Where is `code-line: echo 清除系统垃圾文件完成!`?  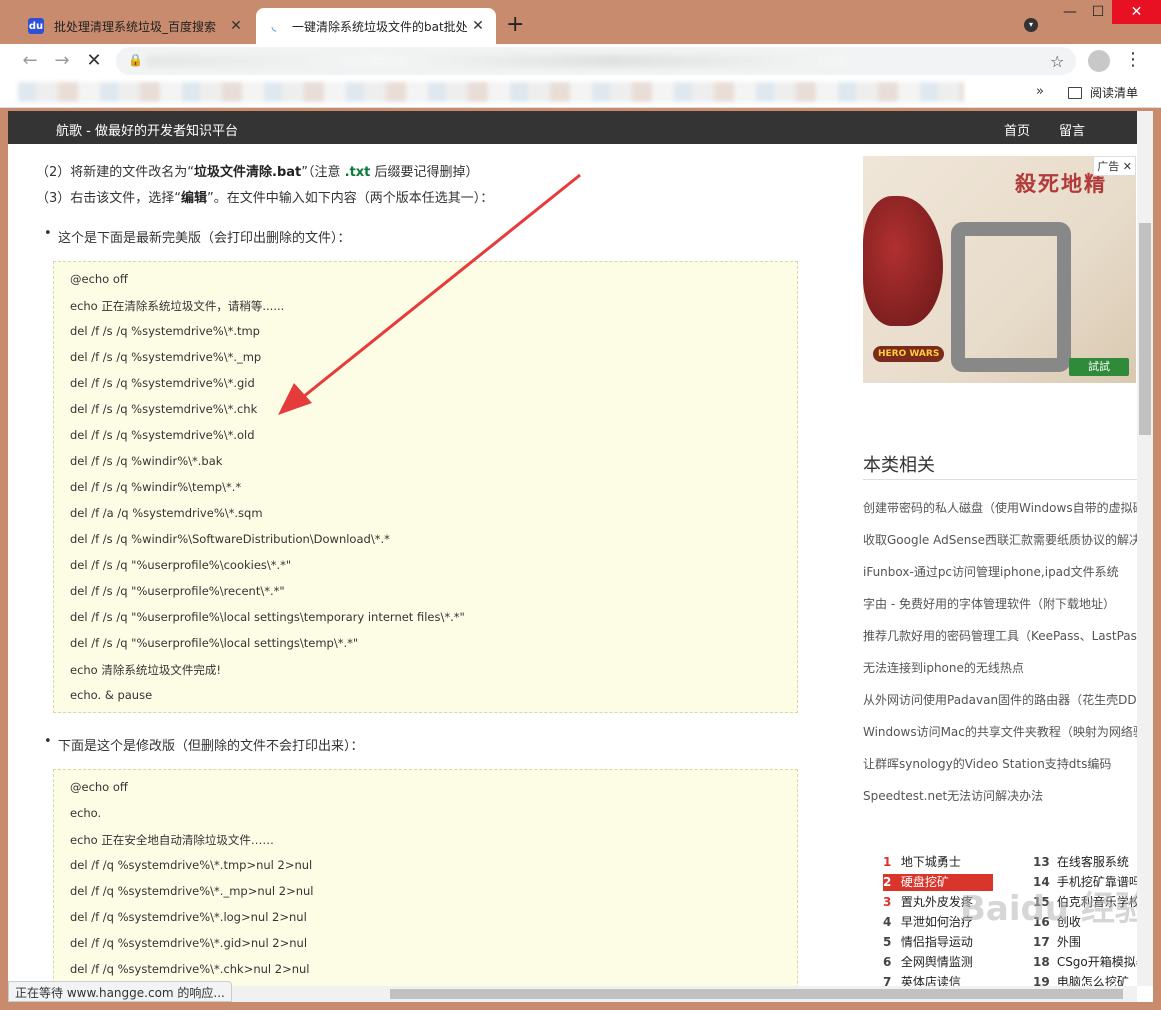
code-line: echo 清除系统垃圾文件完成! is located at coordinates (145, 670).